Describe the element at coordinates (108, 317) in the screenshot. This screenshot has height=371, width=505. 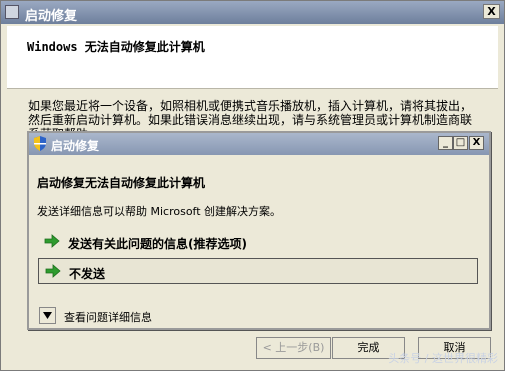
I see `view-details-label: 查看问题详细信息` at that location.